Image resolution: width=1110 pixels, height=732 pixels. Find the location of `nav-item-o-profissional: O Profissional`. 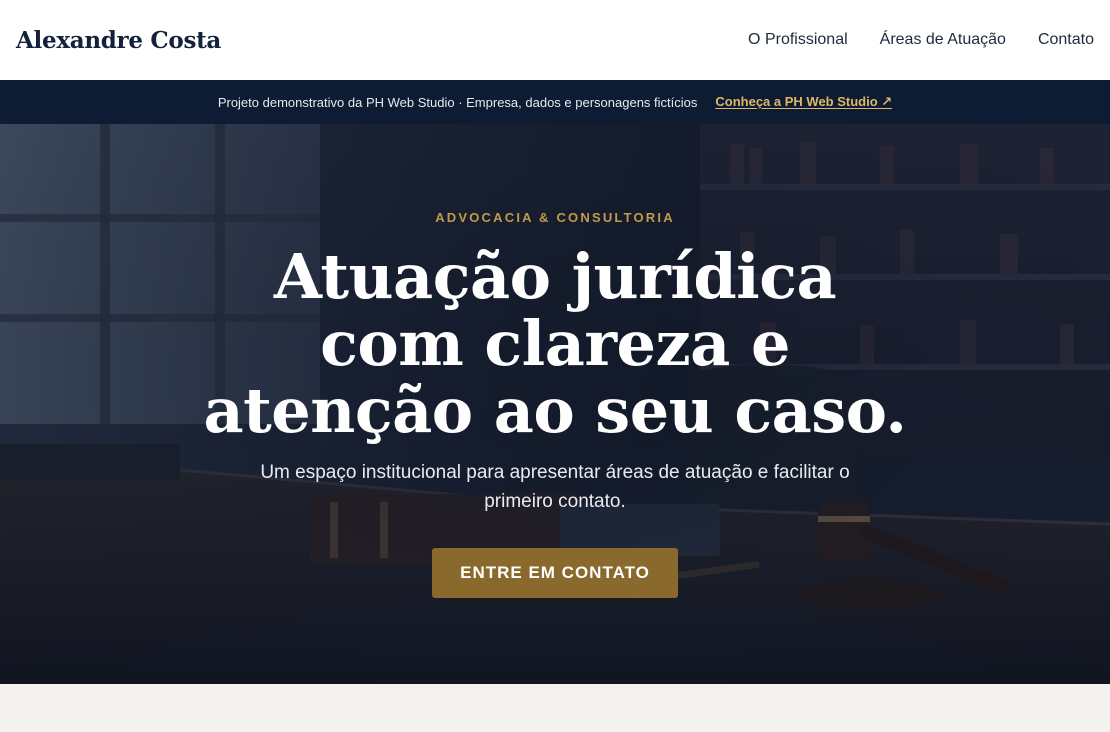

nav-item-o-profissional: O Profissional is located at coordinates (798, 40).